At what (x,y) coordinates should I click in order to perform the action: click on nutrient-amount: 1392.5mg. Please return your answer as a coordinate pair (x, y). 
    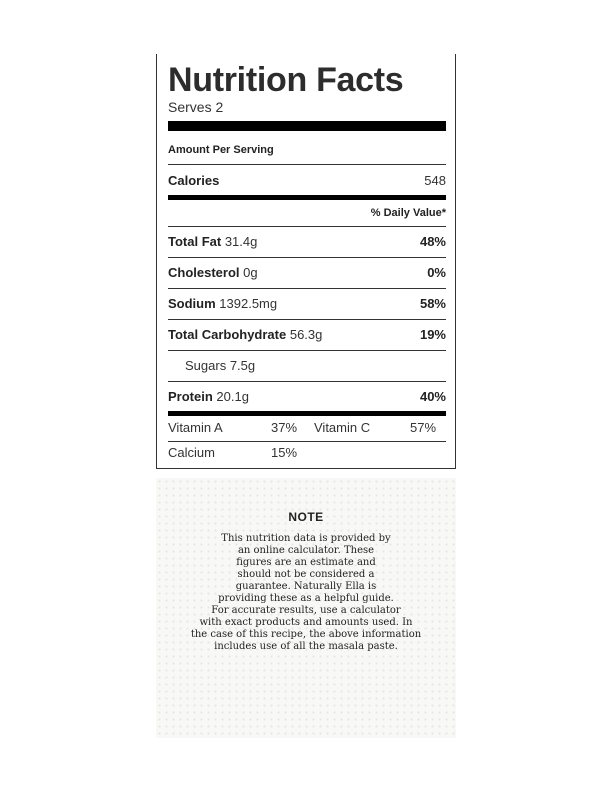
    Looking at the image, I should click on (248, 303).